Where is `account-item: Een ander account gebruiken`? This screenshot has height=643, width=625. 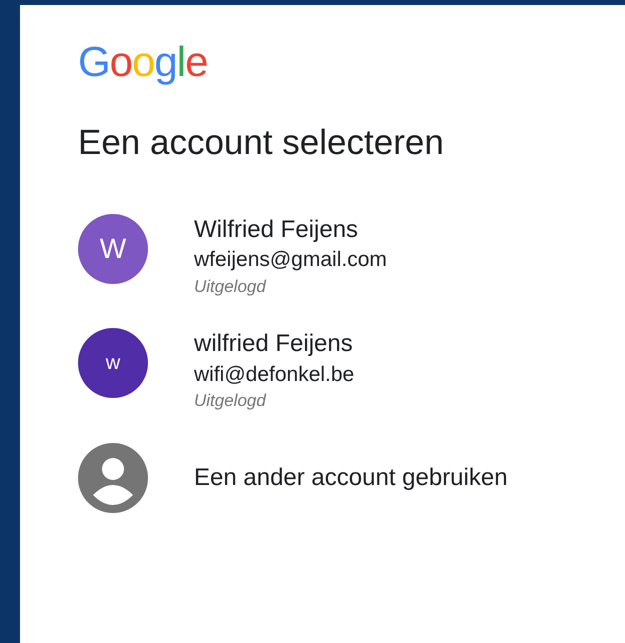 account-item: Een ander account gebruiken is located at coordinates (351, 477).